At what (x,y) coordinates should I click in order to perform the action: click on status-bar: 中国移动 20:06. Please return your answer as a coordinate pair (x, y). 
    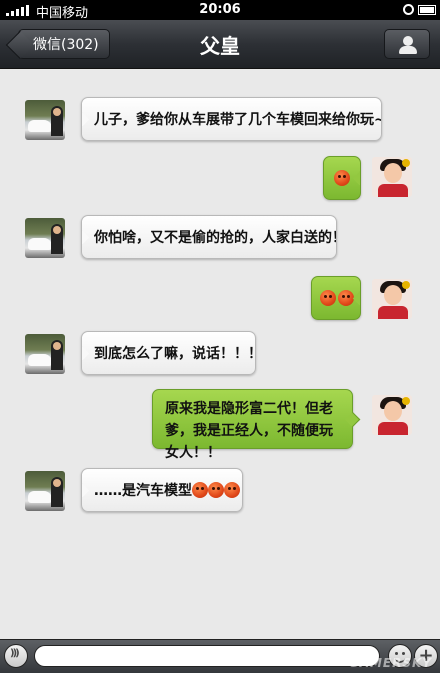
    Looking at the image, I should click on (220, 10).